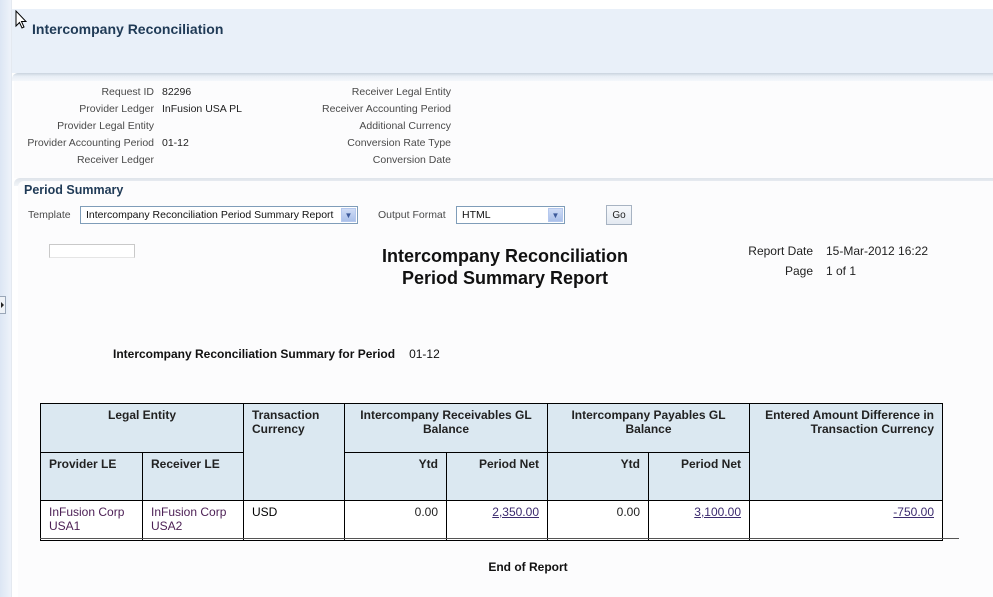 This screenshot has width=993, height=597. Describe the element at coordinates (236, 159) in the screenshot. I see `info-row-conversion-date: Conversion Date` at that location.